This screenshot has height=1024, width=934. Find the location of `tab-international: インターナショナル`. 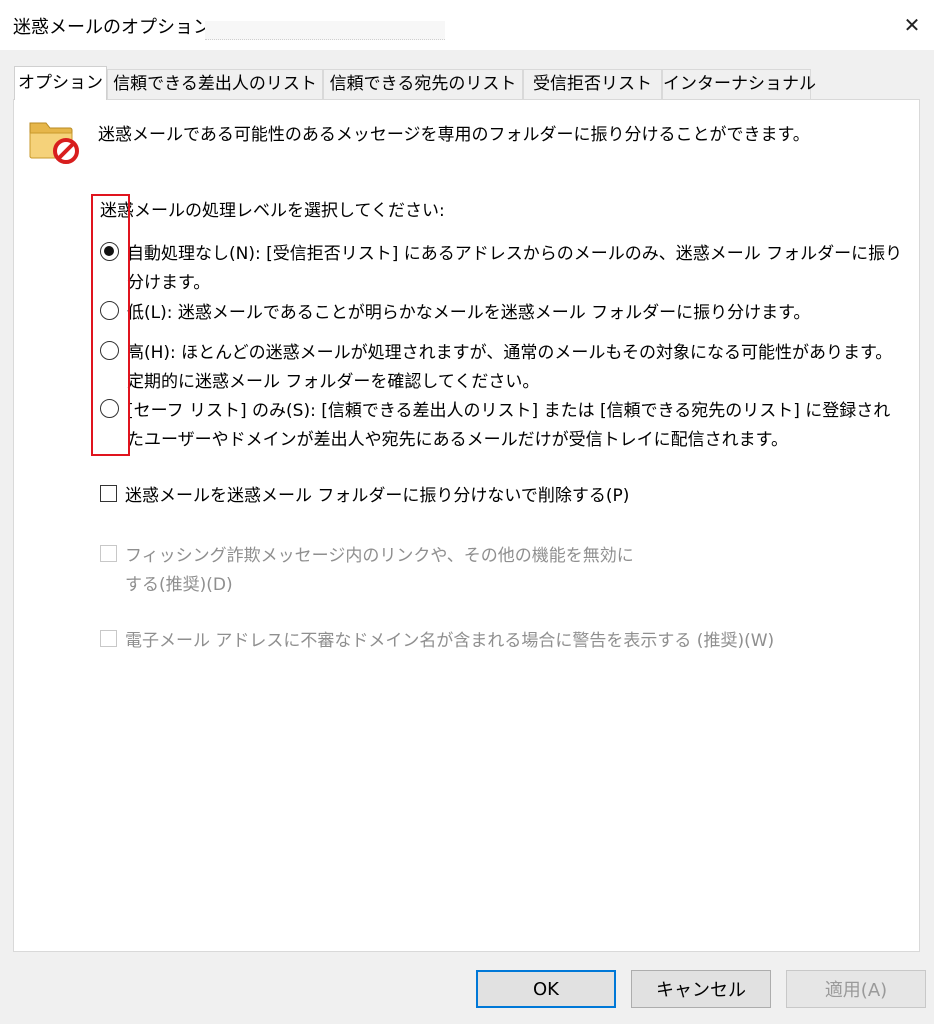

tab-international: インターナショナル is located at coordinates (739, 84).